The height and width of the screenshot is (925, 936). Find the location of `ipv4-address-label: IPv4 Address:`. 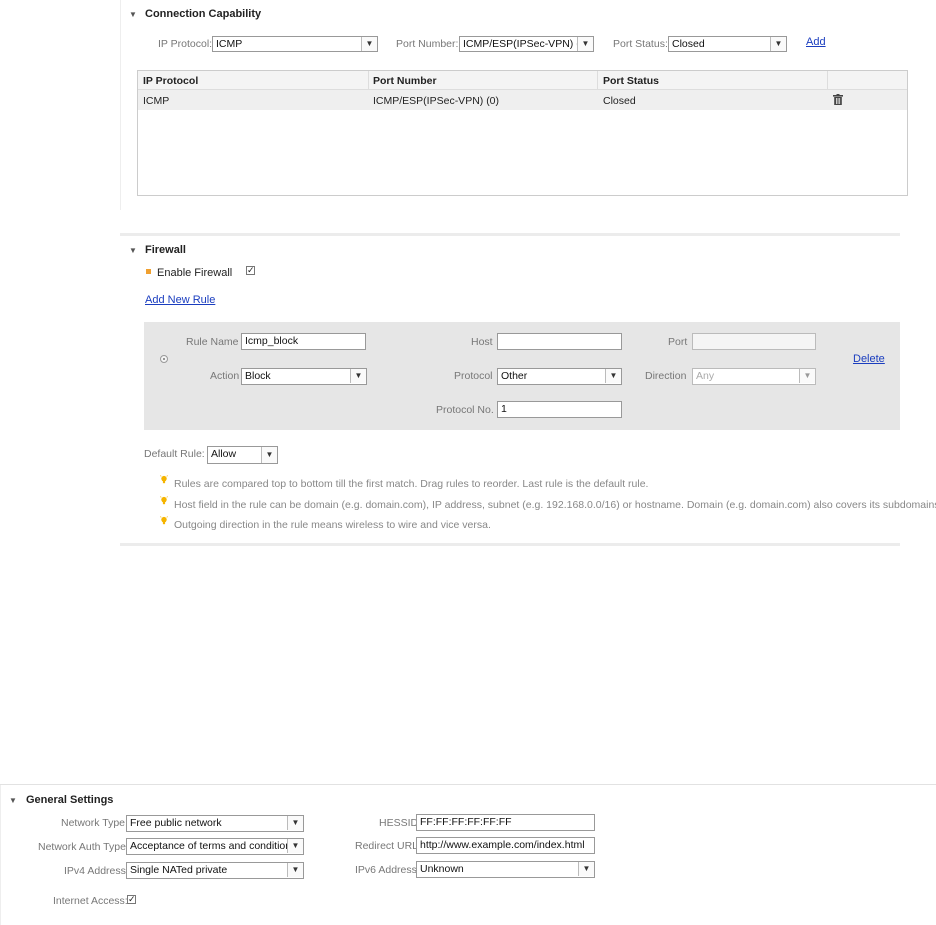

ipv4-address-label: IPv4 Address: is located at coordinates (96, 871).